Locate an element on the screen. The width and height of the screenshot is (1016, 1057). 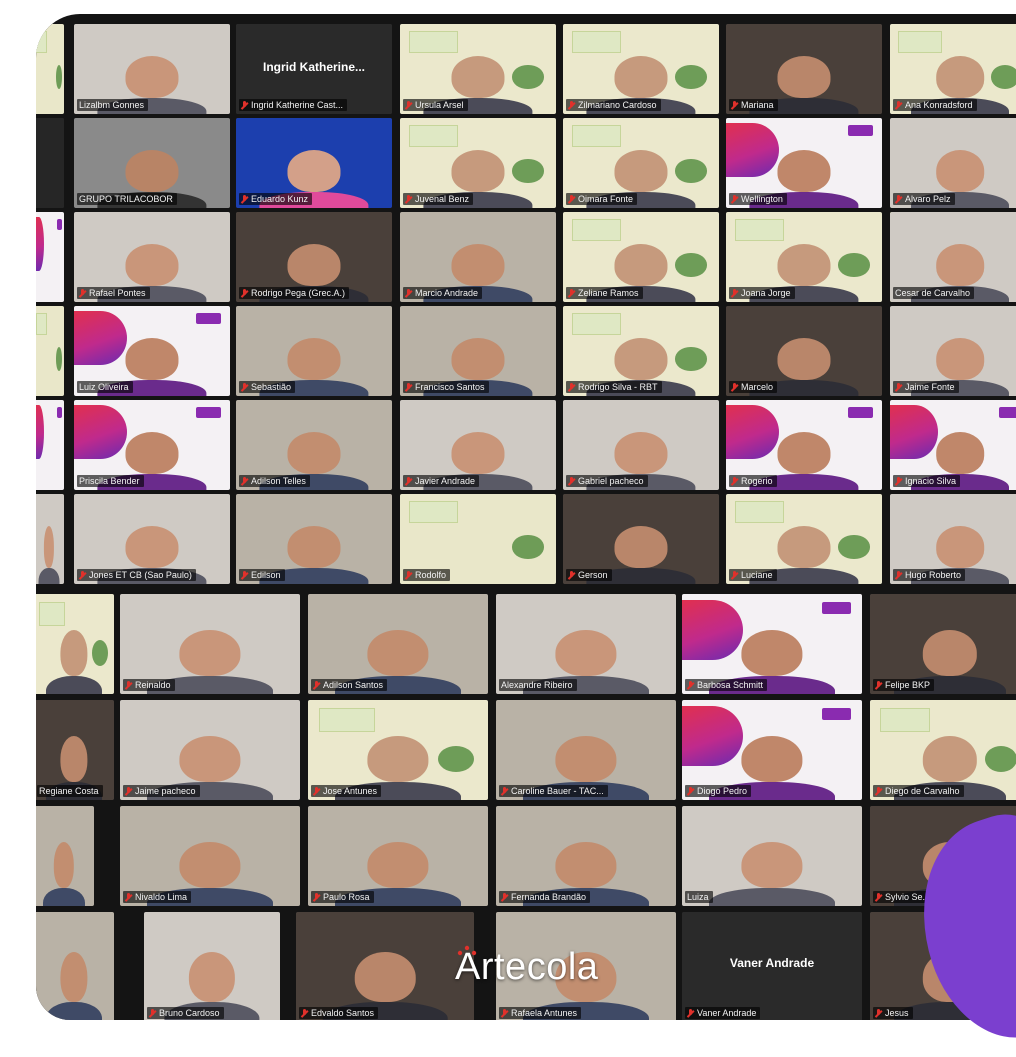
participant-name-label: Luiz Oliveira is located at coordinates (105, 387).